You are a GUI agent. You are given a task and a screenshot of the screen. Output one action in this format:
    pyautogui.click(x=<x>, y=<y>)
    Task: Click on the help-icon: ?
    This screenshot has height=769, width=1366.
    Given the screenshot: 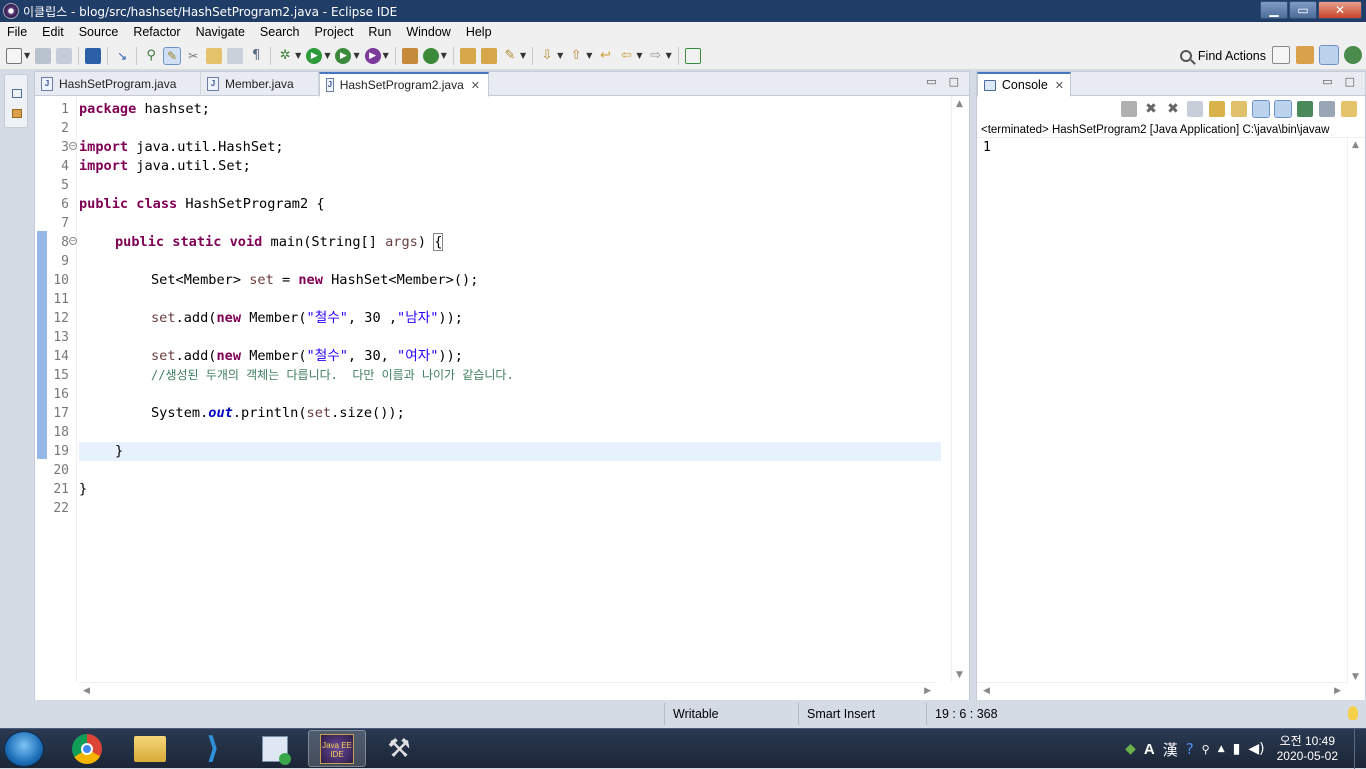 What is the action you would take?
    pyautogui.click(x=1190, y=749)
    